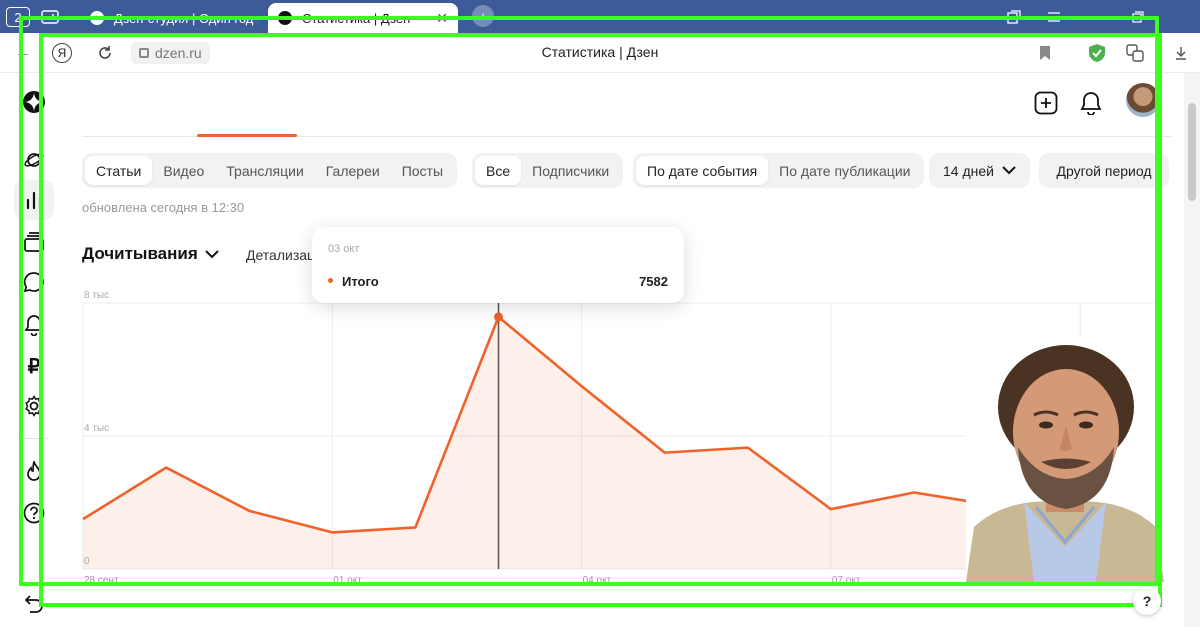  I want to click on restore-window-icon, so click(1138, 17).